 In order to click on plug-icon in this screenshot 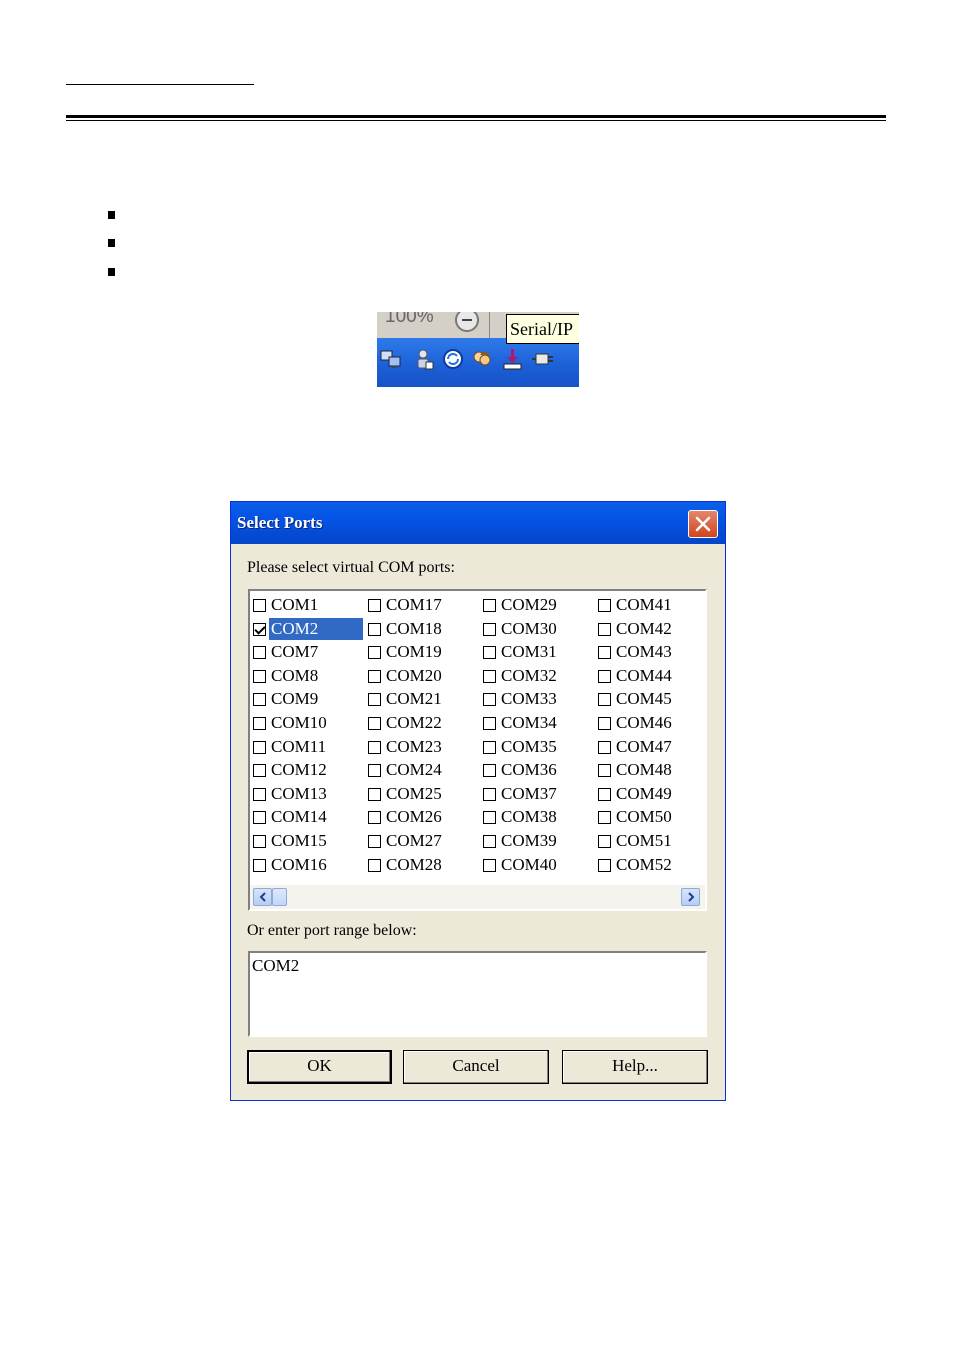, I will do `click(543, 359)`.